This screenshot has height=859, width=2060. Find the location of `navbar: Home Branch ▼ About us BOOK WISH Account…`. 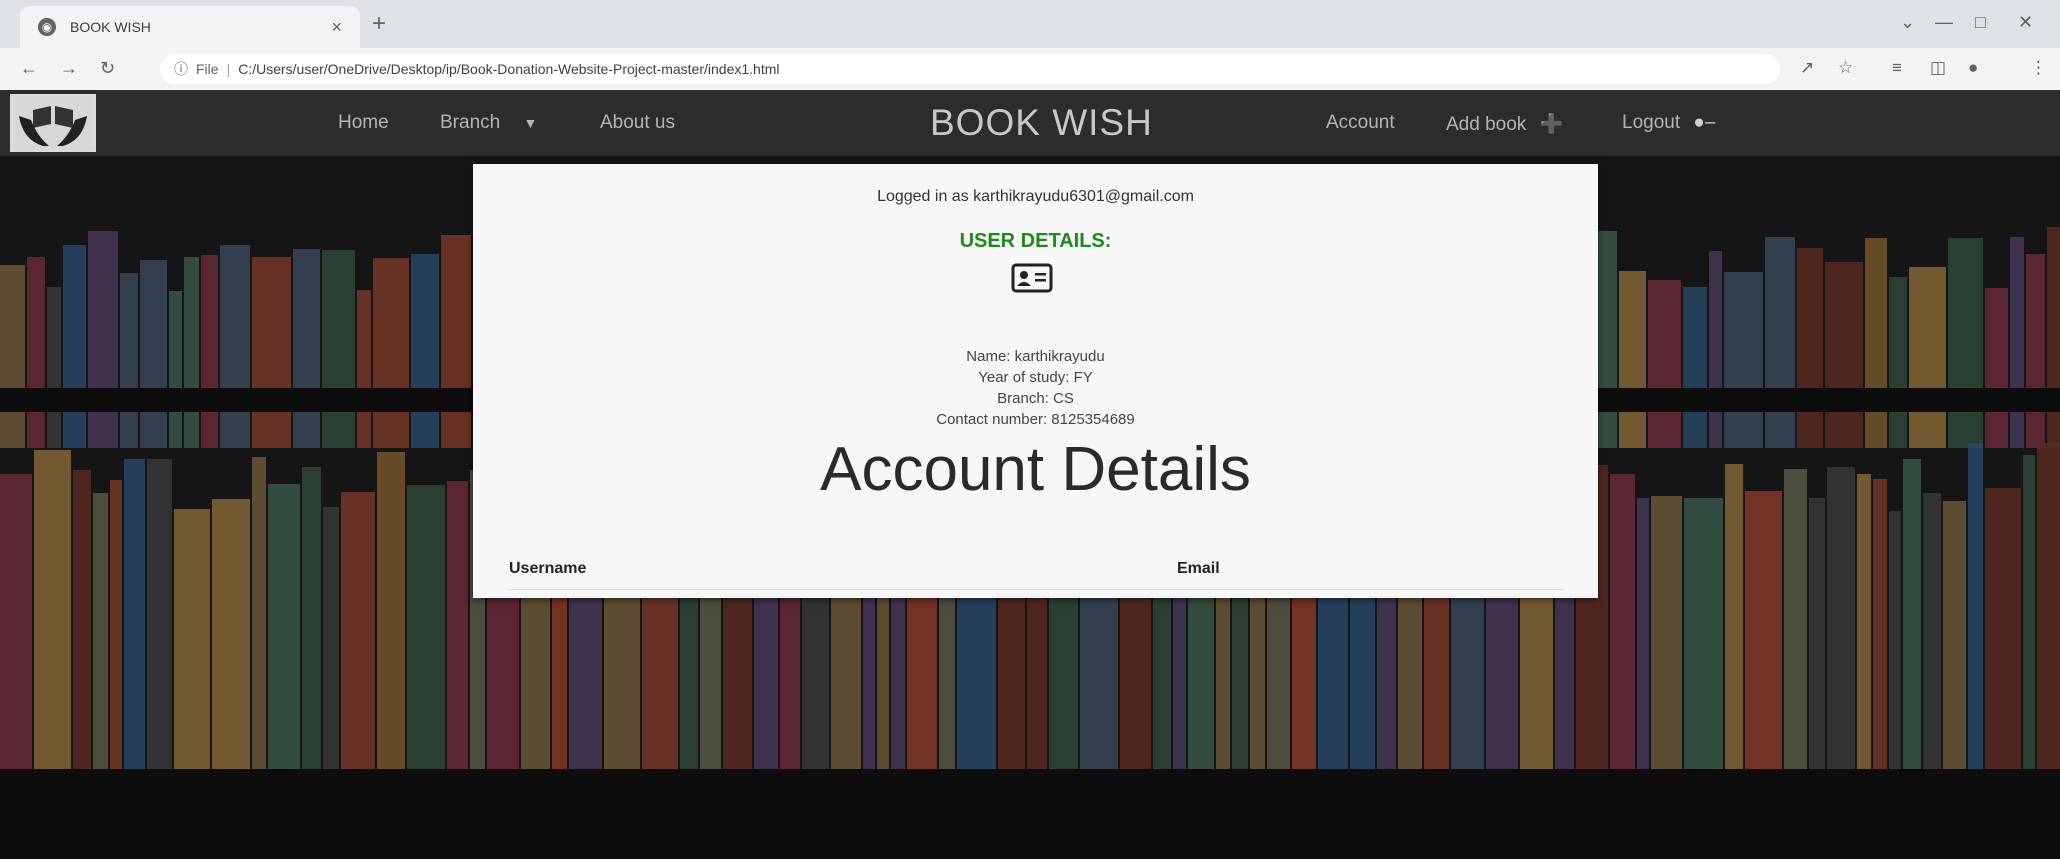

navbar: Home Branch ▼ About us BOOK WISH Account… is located at coordinates (1030, 123).